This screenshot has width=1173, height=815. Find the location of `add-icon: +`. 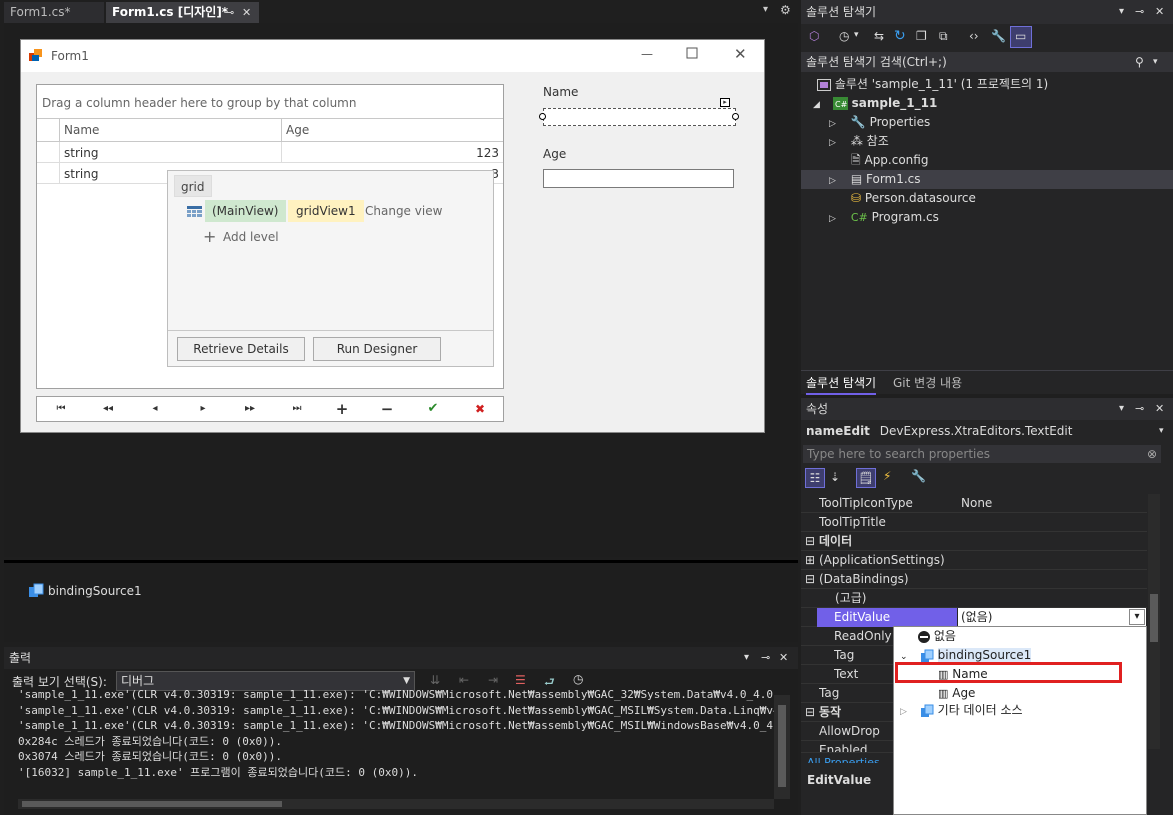

add-icon: + is located at coordinates (209, 236).